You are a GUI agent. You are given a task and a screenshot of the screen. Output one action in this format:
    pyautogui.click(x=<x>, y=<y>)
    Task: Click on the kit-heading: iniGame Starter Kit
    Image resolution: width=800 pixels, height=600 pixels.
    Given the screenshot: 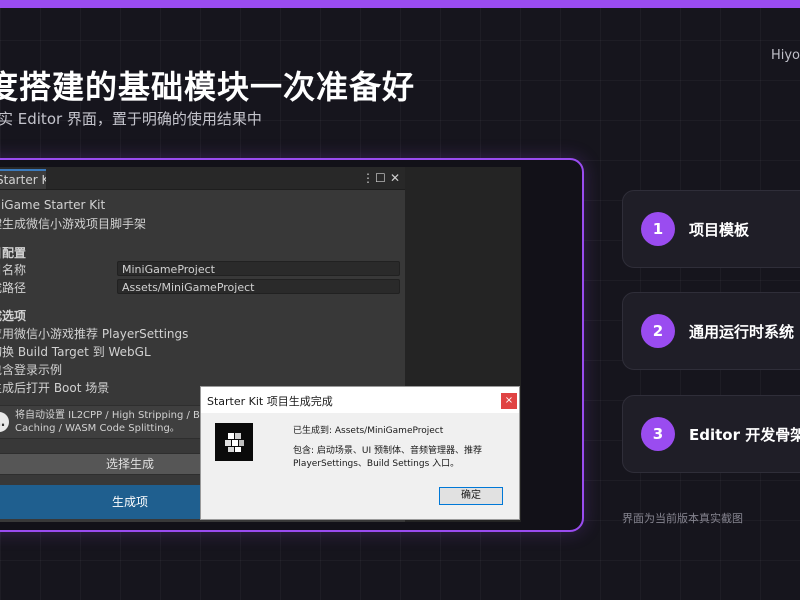 What is the action you would take?
    pyautogui.click(x=53, y=205)
    